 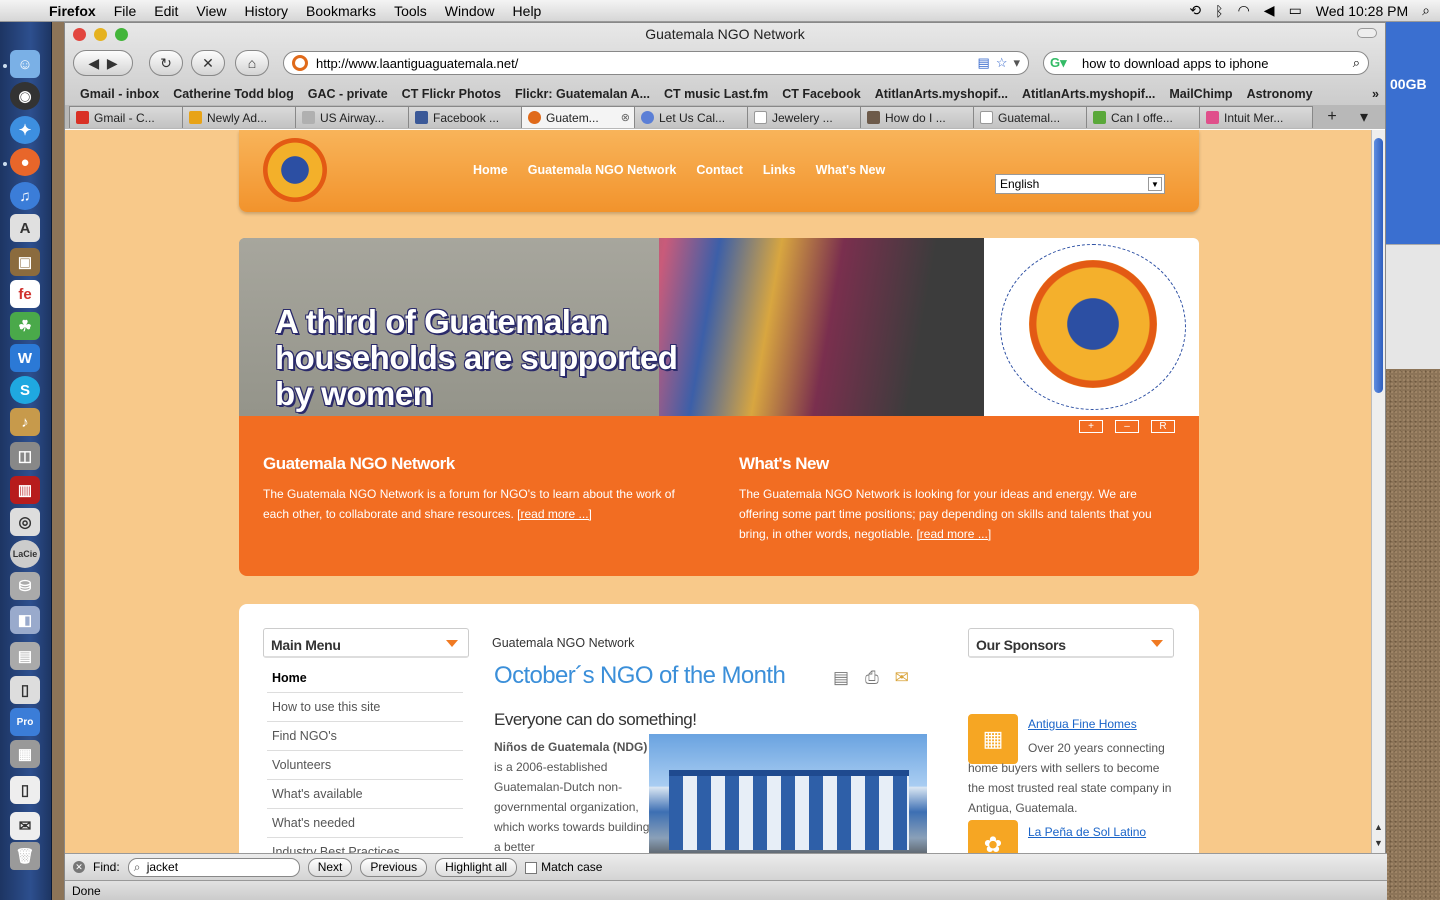 I want to click on menu-help: Help, so click(x=527, y=11).